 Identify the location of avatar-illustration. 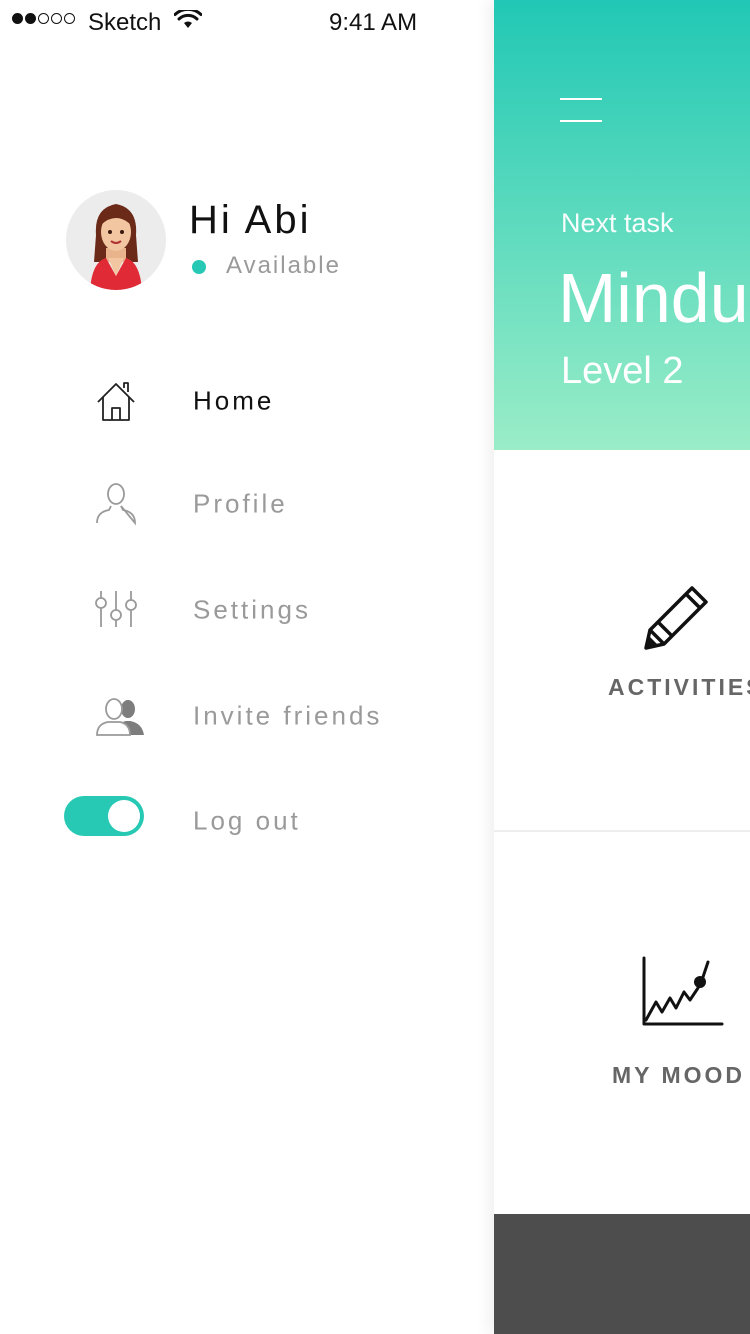
(116, 240).